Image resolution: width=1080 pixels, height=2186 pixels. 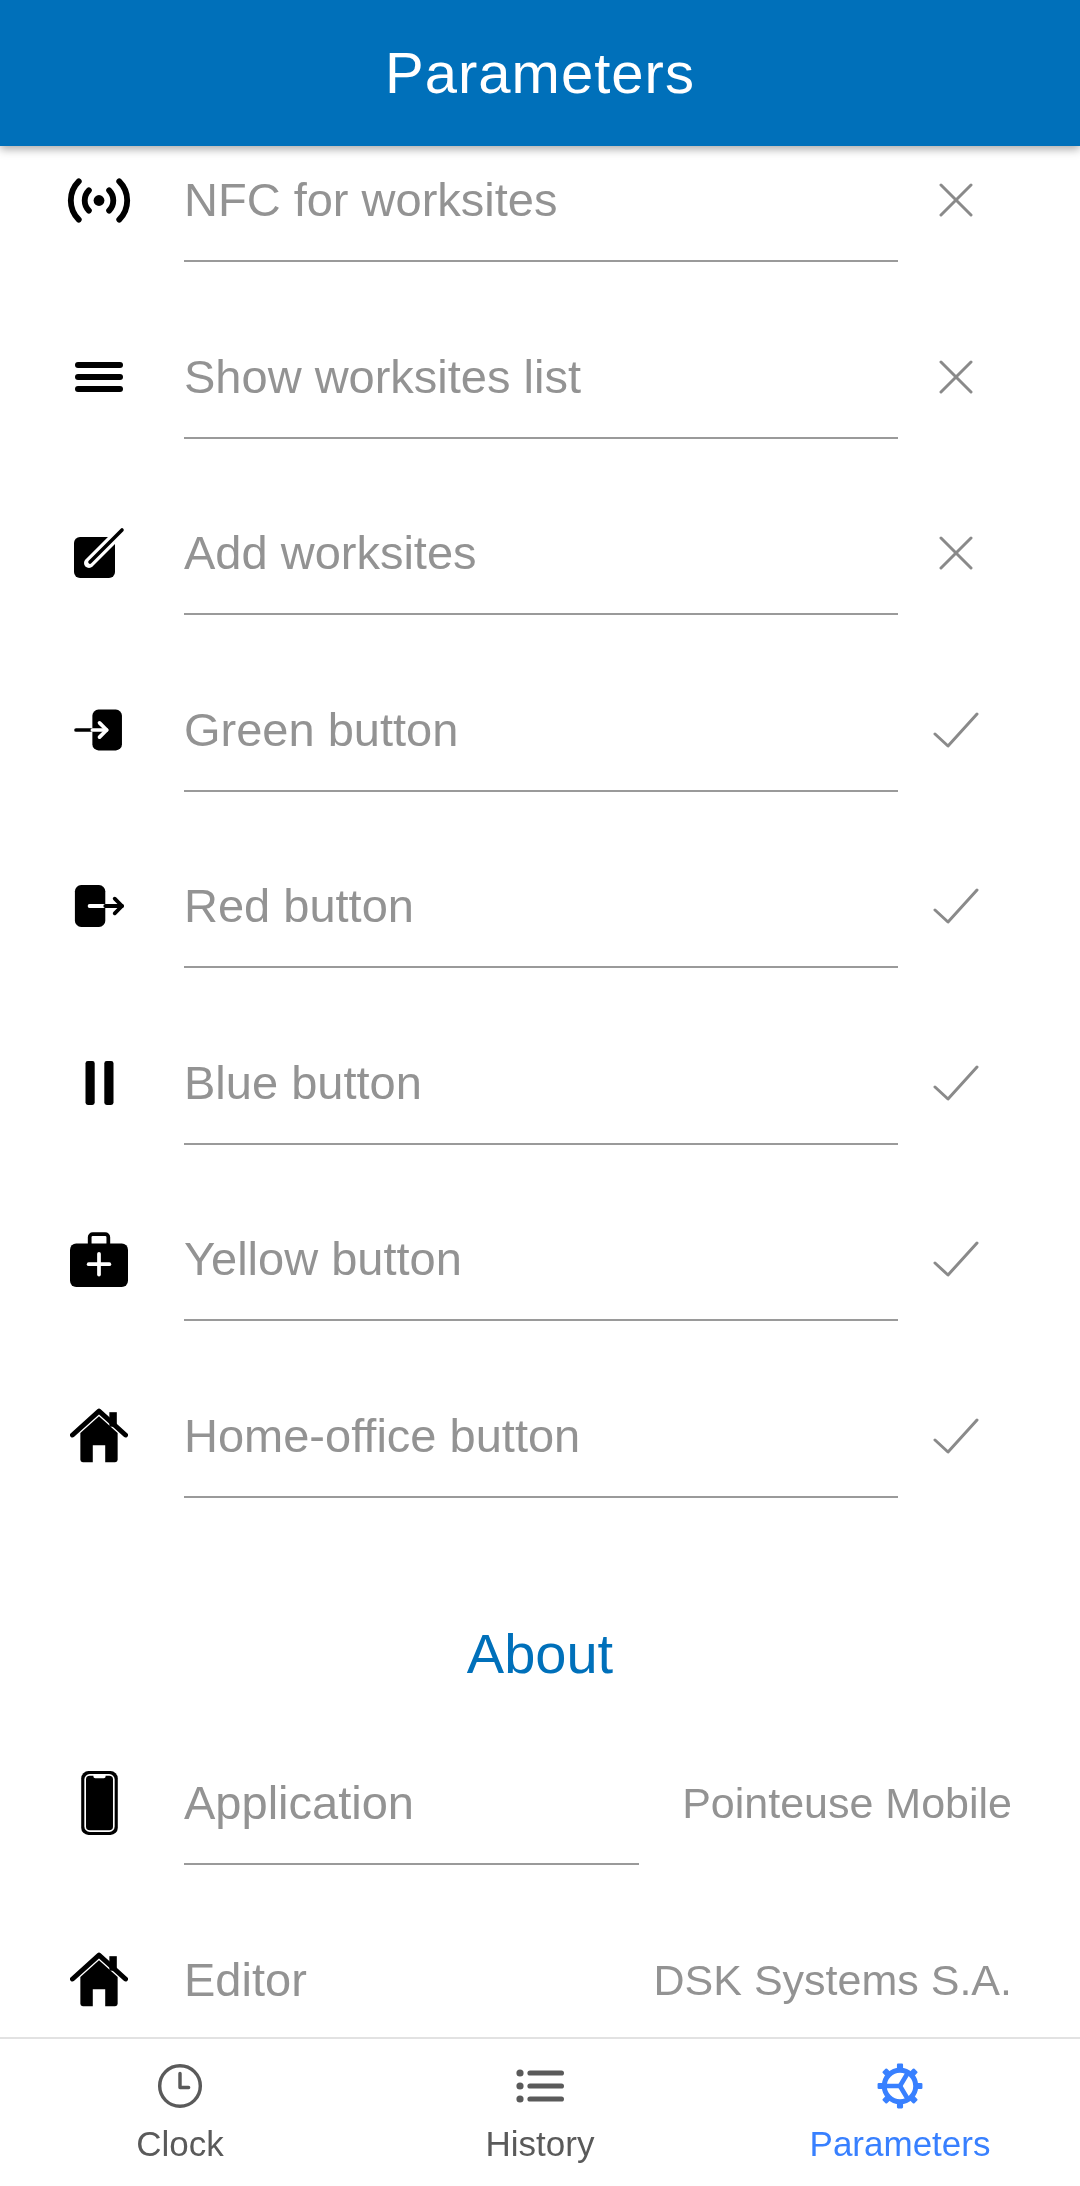 What do you see at coordinates (99, 906) in the screenshot?
I see `exit-icon` at bounding box center [99, 906].